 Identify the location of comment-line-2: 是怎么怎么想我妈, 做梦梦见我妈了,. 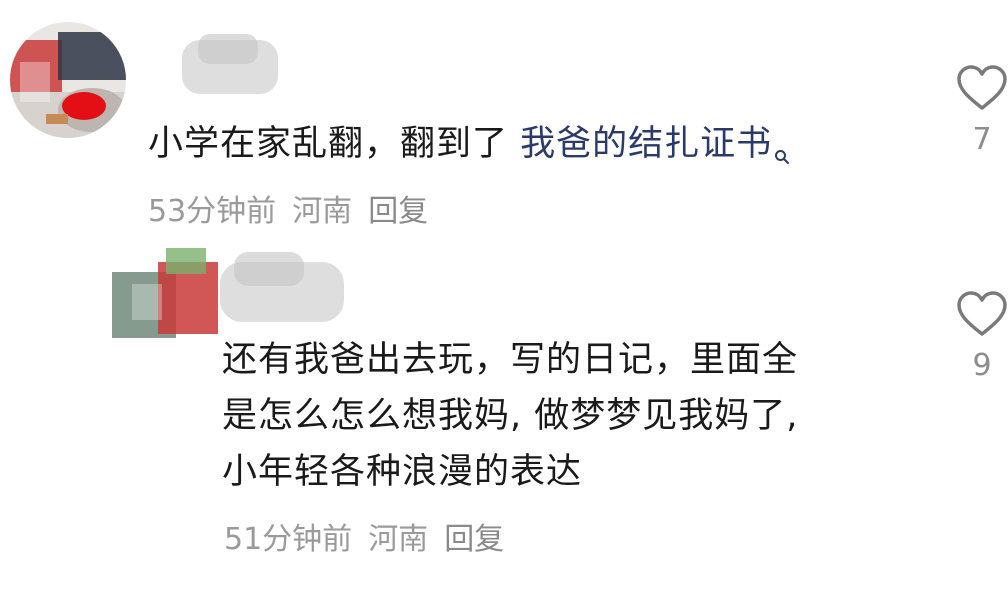
(510, 416).